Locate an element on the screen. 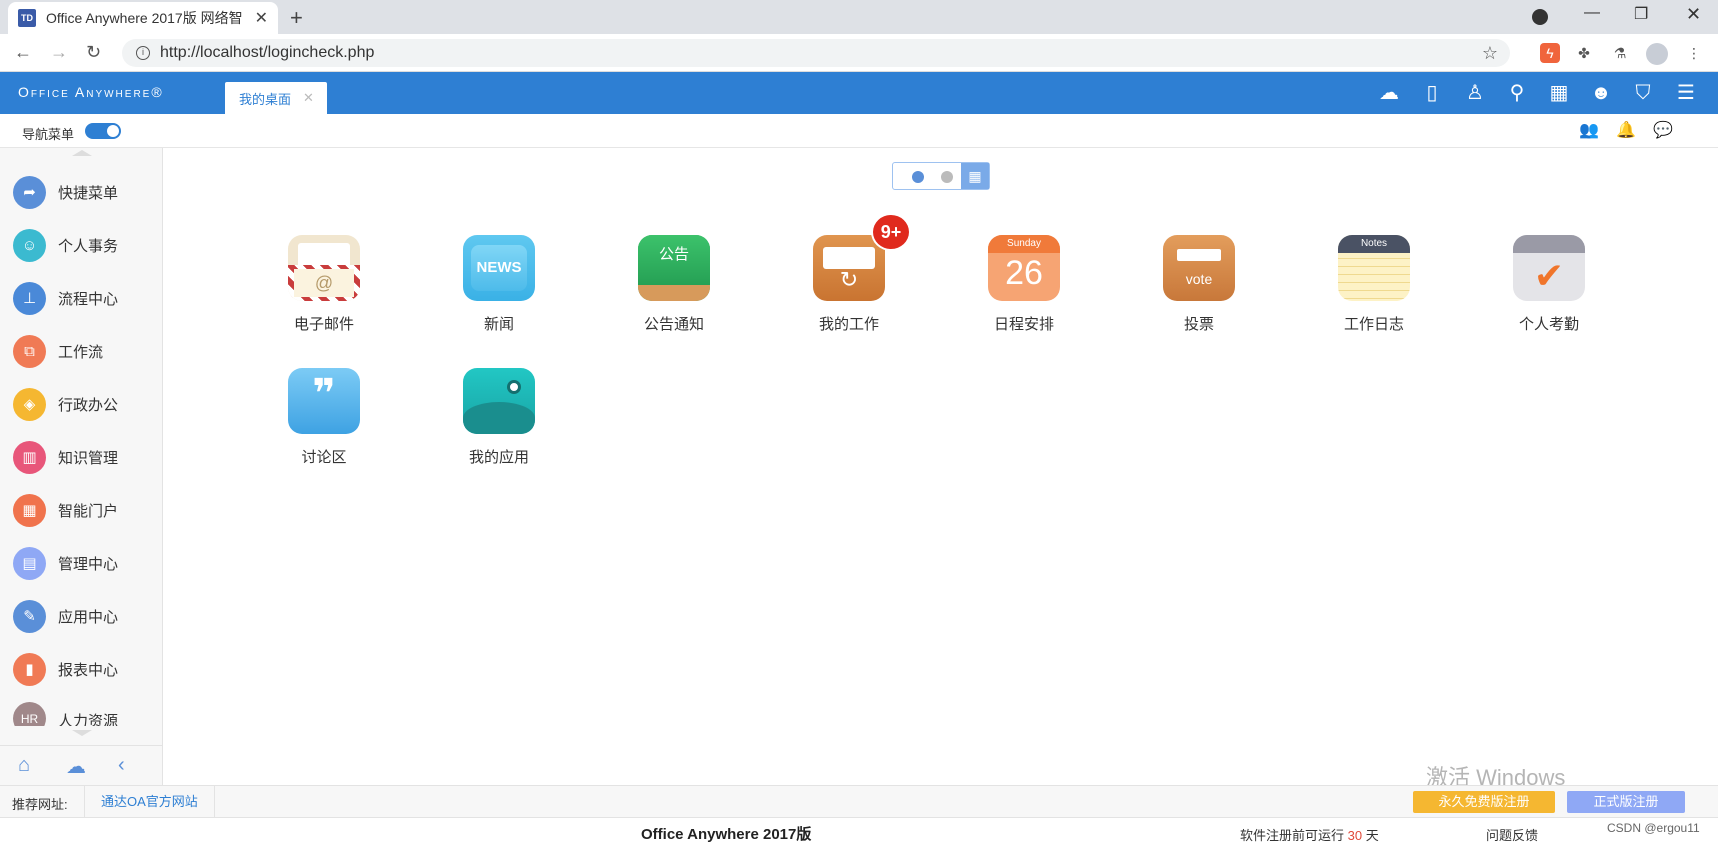 This screenshot has width=1718, height=845. my-apps-icon is located at coordinates (499, 401).